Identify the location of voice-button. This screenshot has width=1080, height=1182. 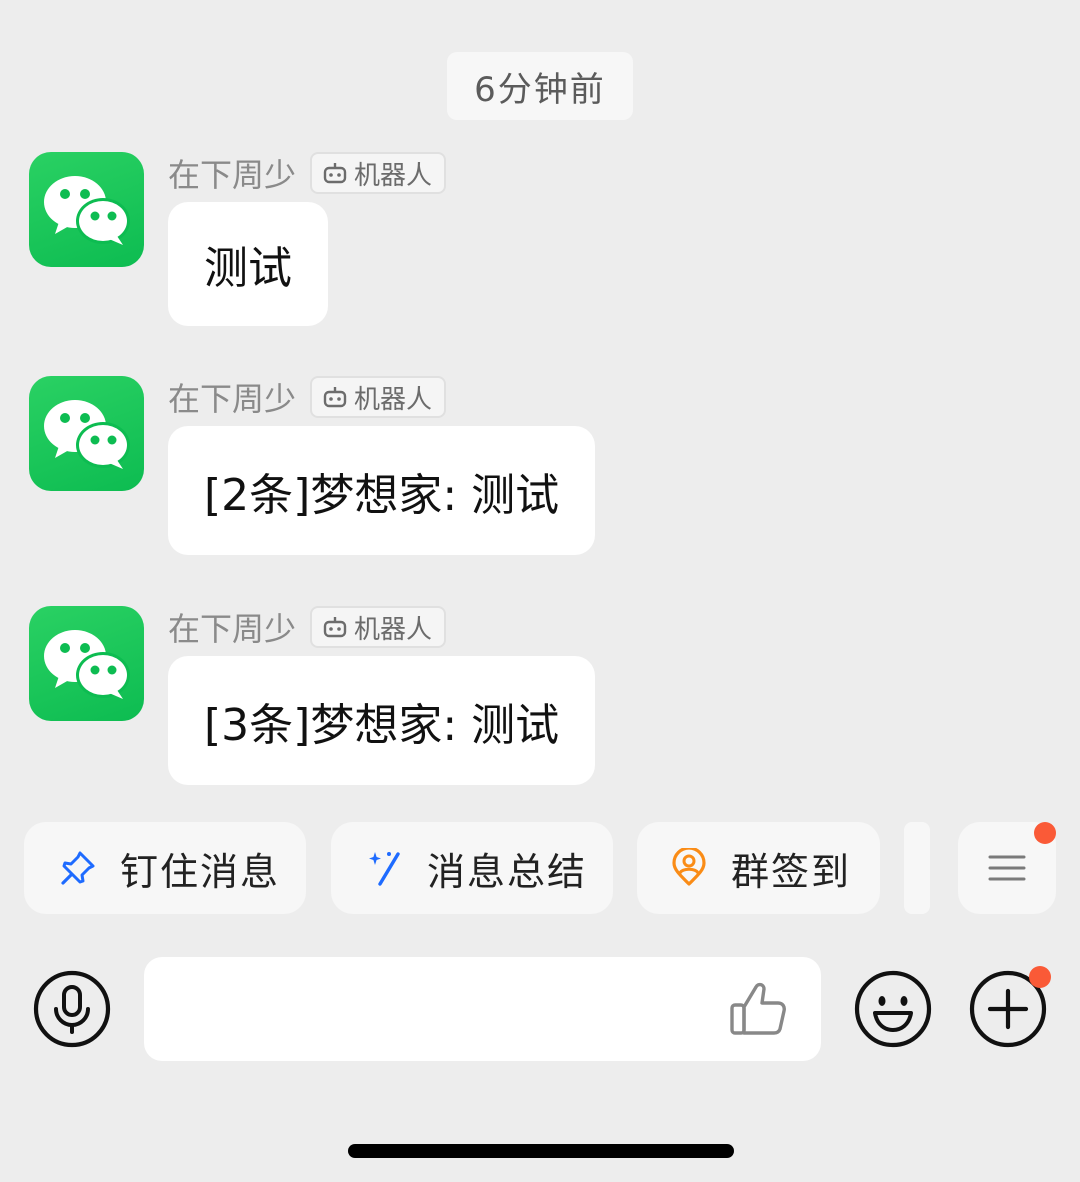
(72, 1009).